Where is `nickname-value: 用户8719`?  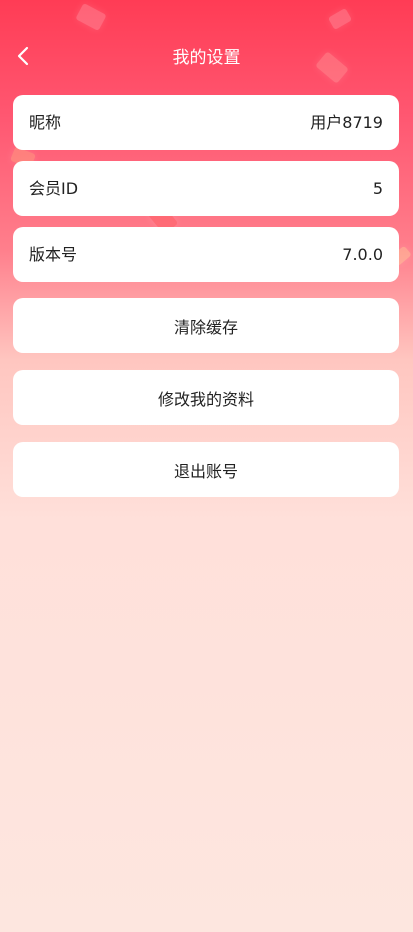 nickname-value: 用户8719 is located at coordinates (346, 122).